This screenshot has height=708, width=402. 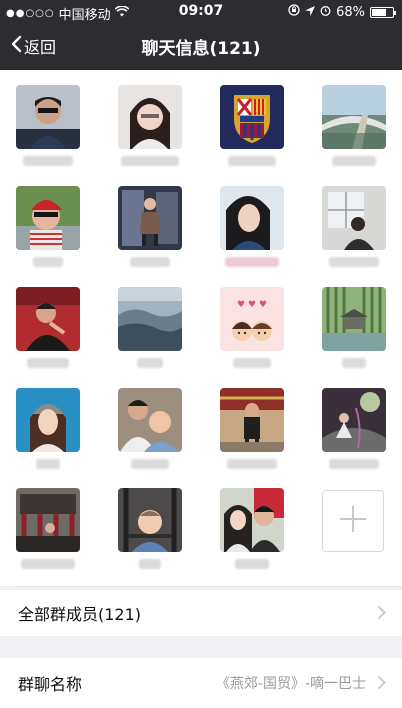 I want to click on all-members-label: 全部群成员(121), so click(x=80, y=614).